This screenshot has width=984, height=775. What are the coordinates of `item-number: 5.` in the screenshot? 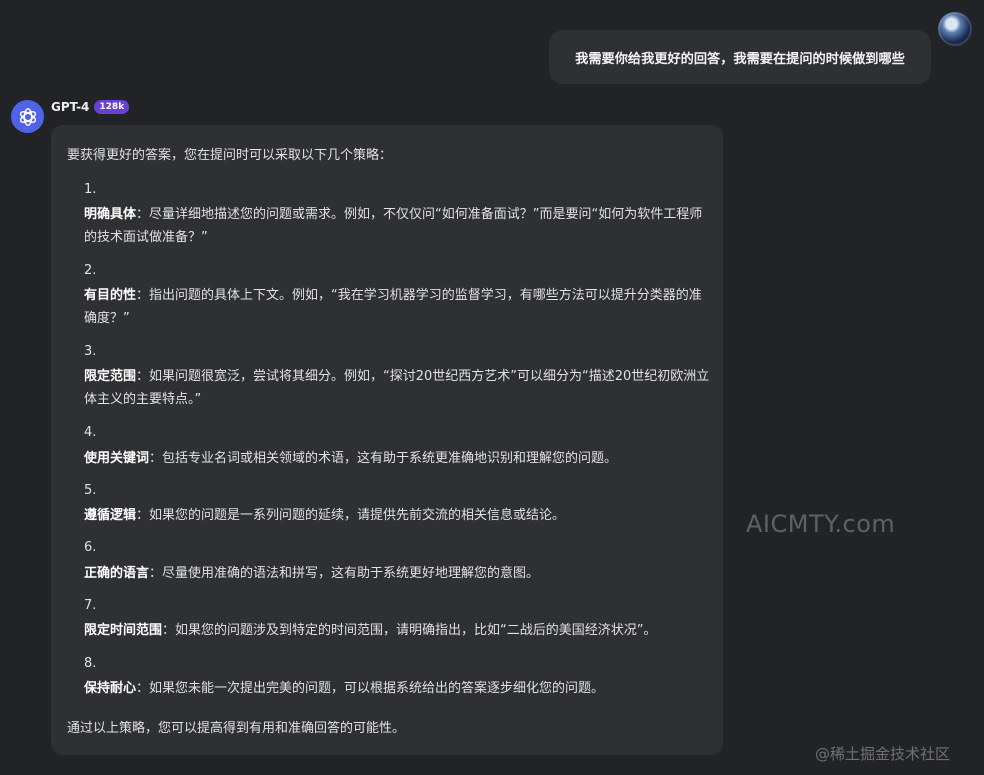 It's located at (90, 490).